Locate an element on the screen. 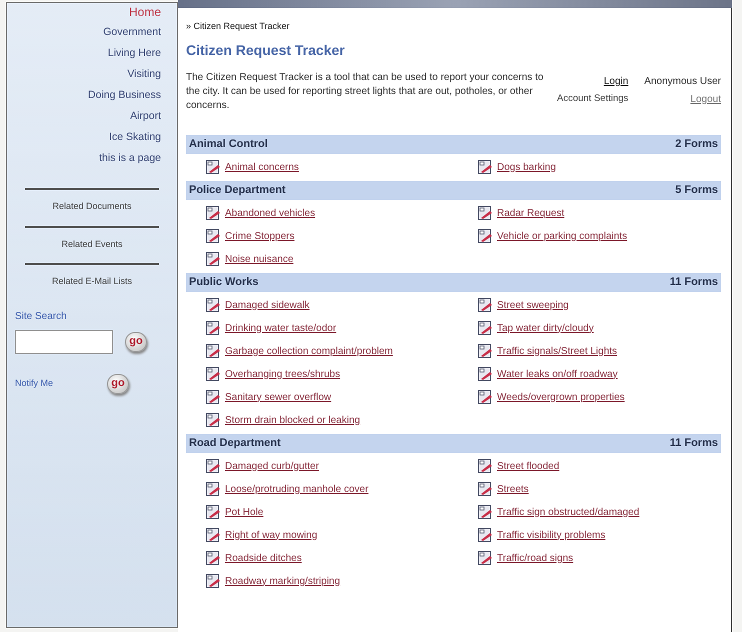 The image size is (742, 632). notify-label: Notify Me is located at coordinates (34, 383).